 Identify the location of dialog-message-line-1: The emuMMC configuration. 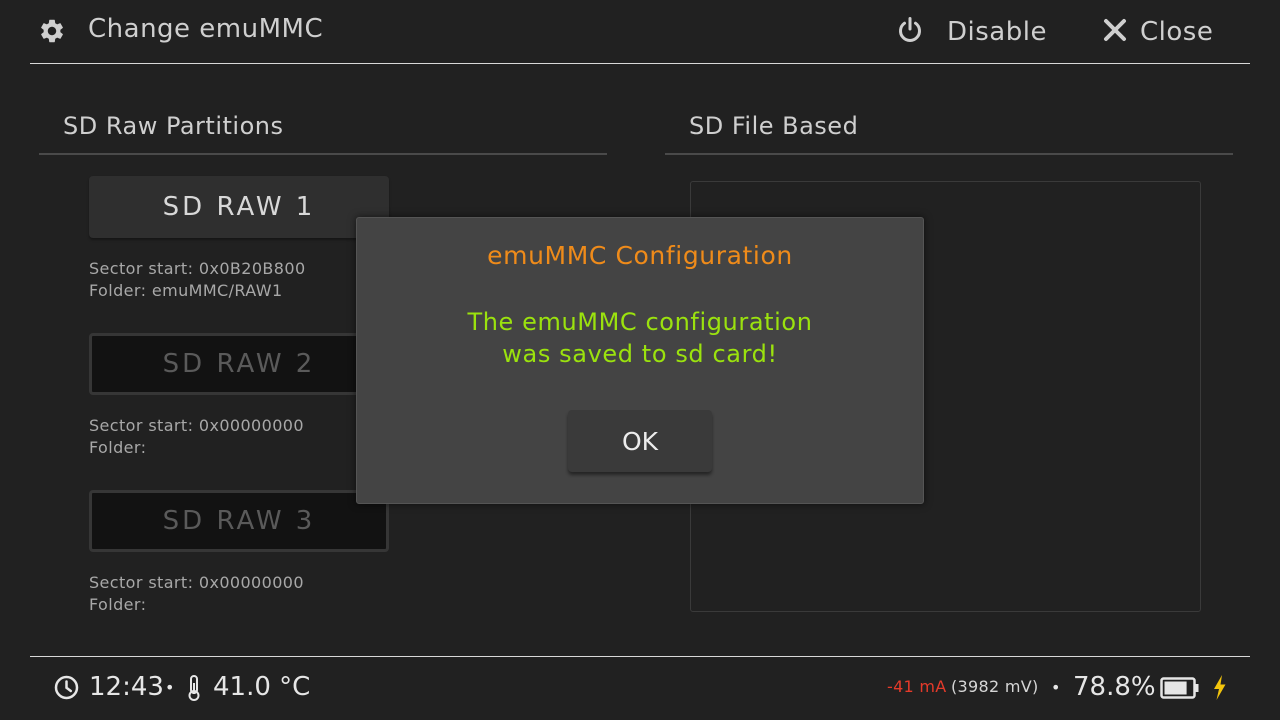
(640, 322).